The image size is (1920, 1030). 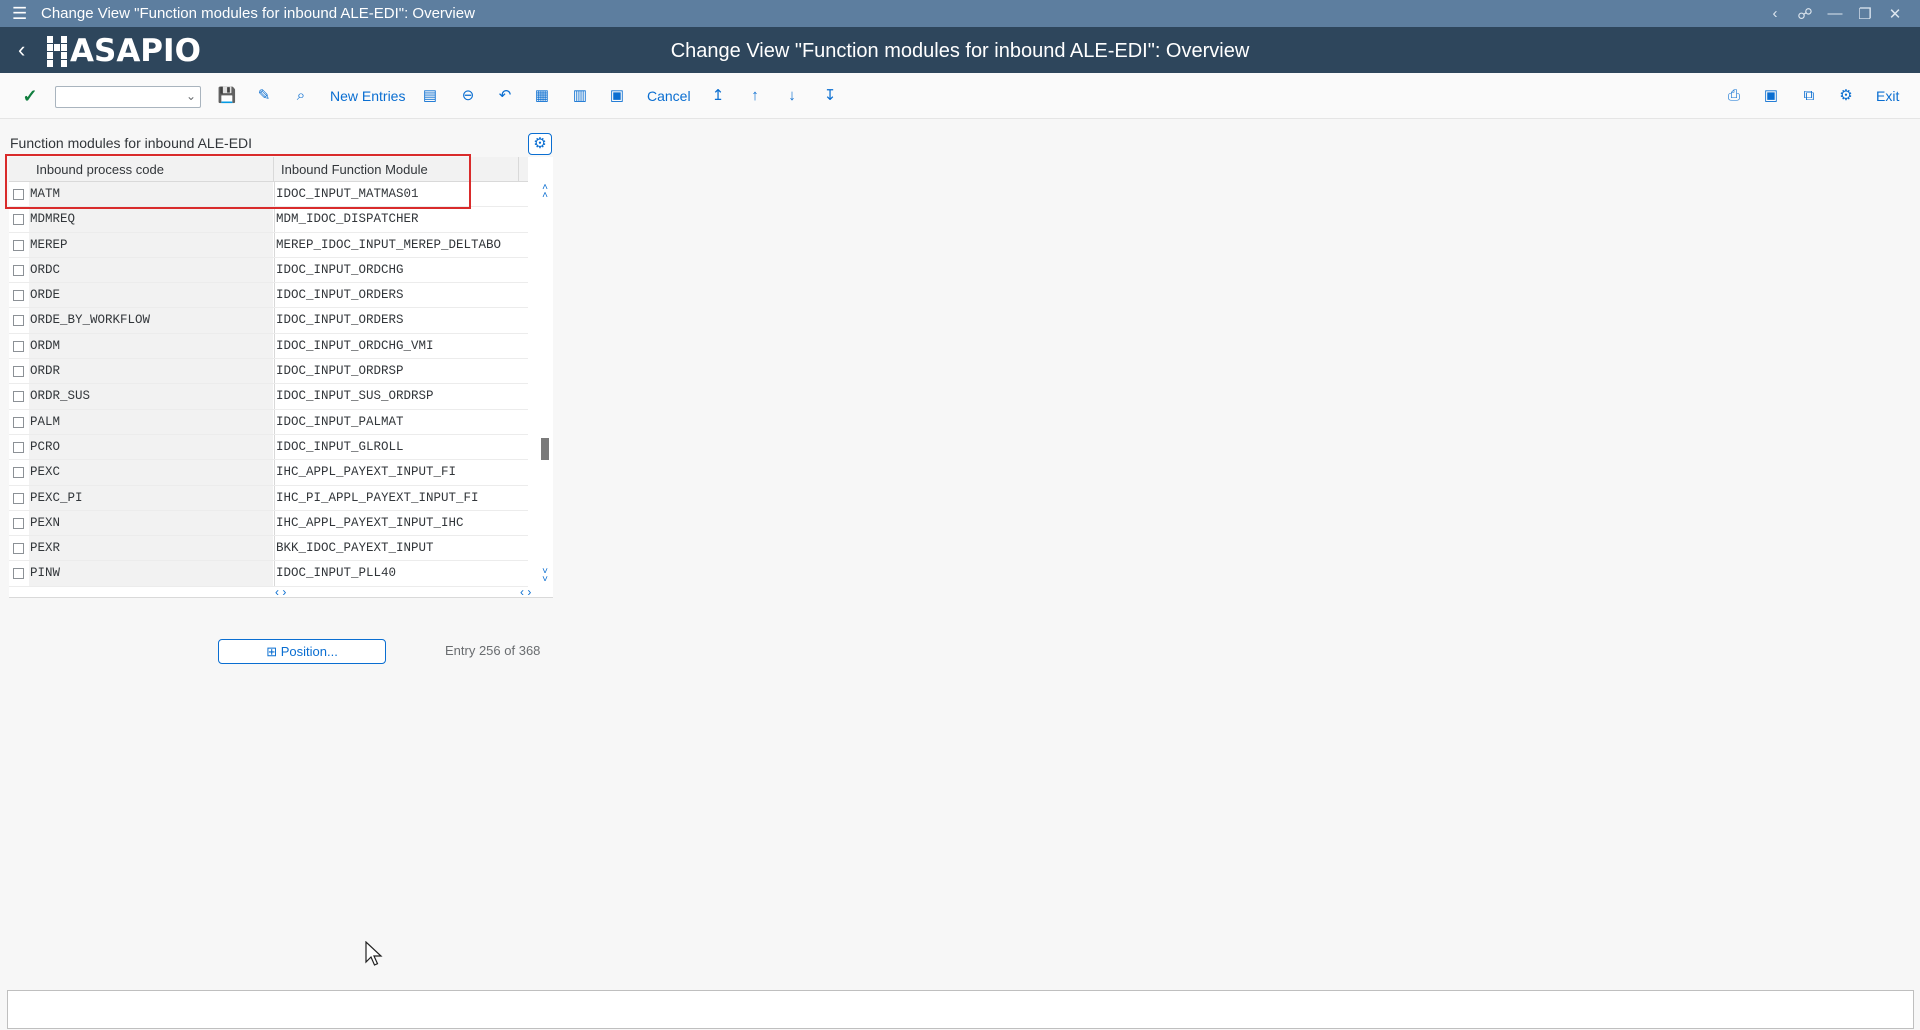 I want to click on entry-counter: Entry 256 of 368, so click(x=493, y=650).